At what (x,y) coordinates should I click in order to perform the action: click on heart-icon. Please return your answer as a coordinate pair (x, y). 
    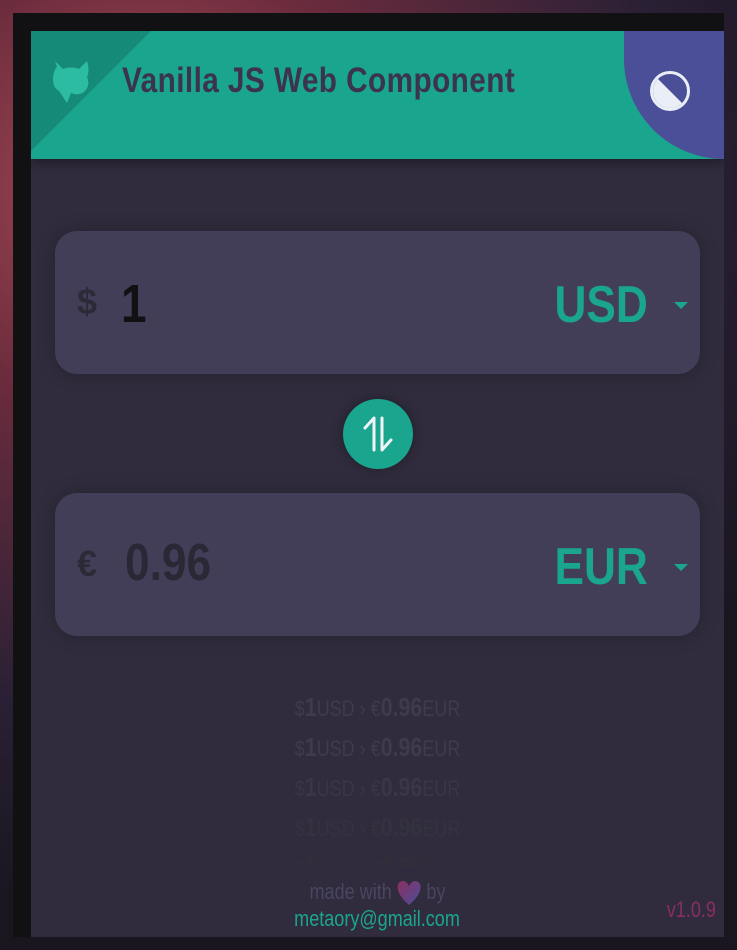
    Looking at the image, I should click on (409, 893).